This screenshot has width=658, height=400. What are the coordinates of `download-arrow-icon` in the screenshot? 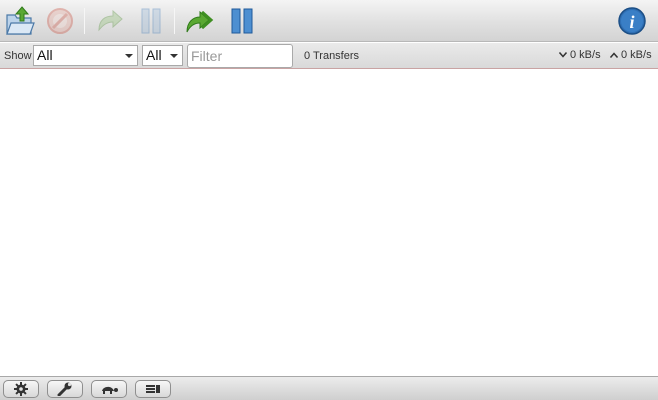 It's located at (563, 55).